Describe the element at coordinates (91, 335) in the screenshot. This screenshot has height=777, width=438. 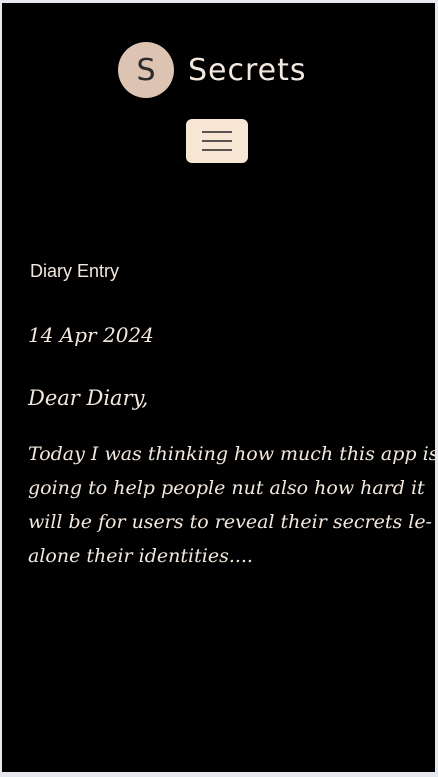
I see `entry-date: 14 Apr 2024` at that location.